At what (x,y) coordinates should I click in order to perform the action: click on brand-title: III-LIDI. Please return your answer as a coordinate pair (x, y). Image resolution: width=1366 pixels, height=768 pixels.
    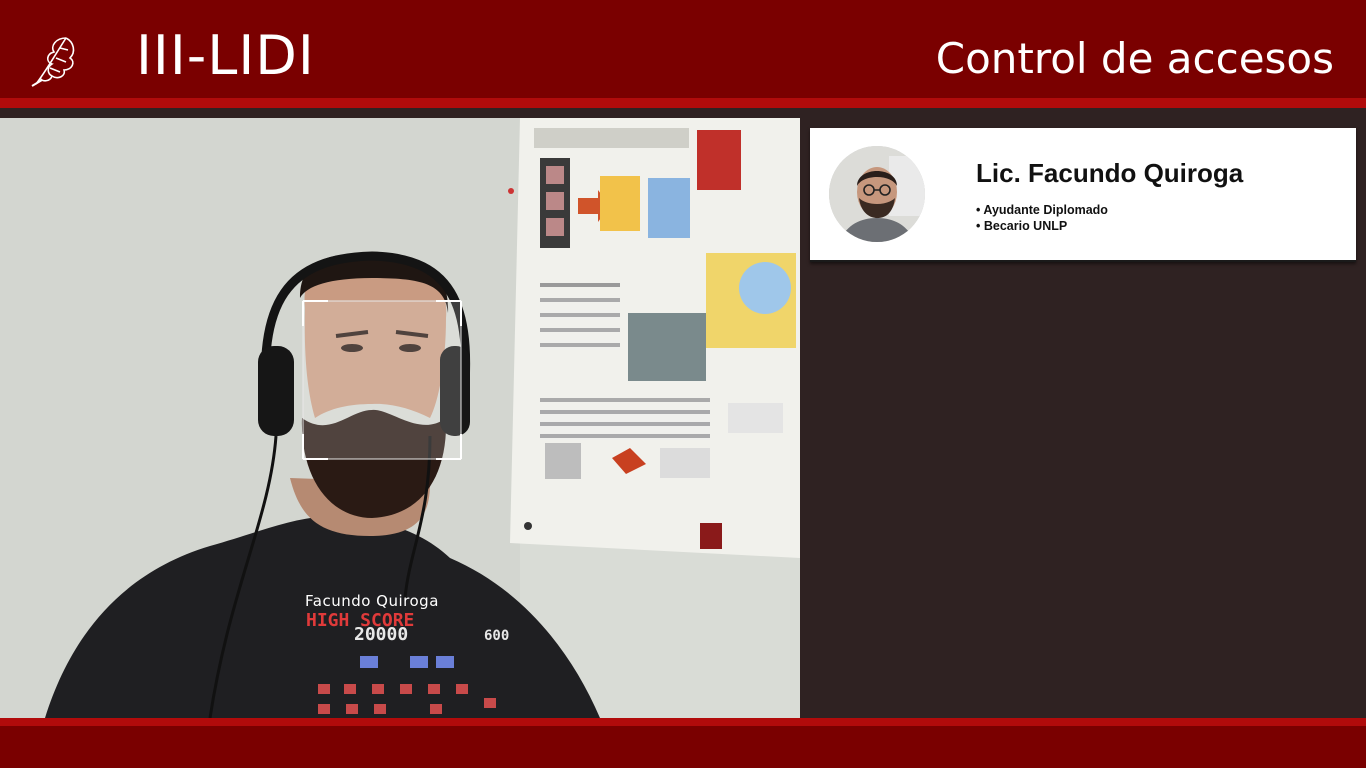
    Looking at the image, I should click on (225, 55).